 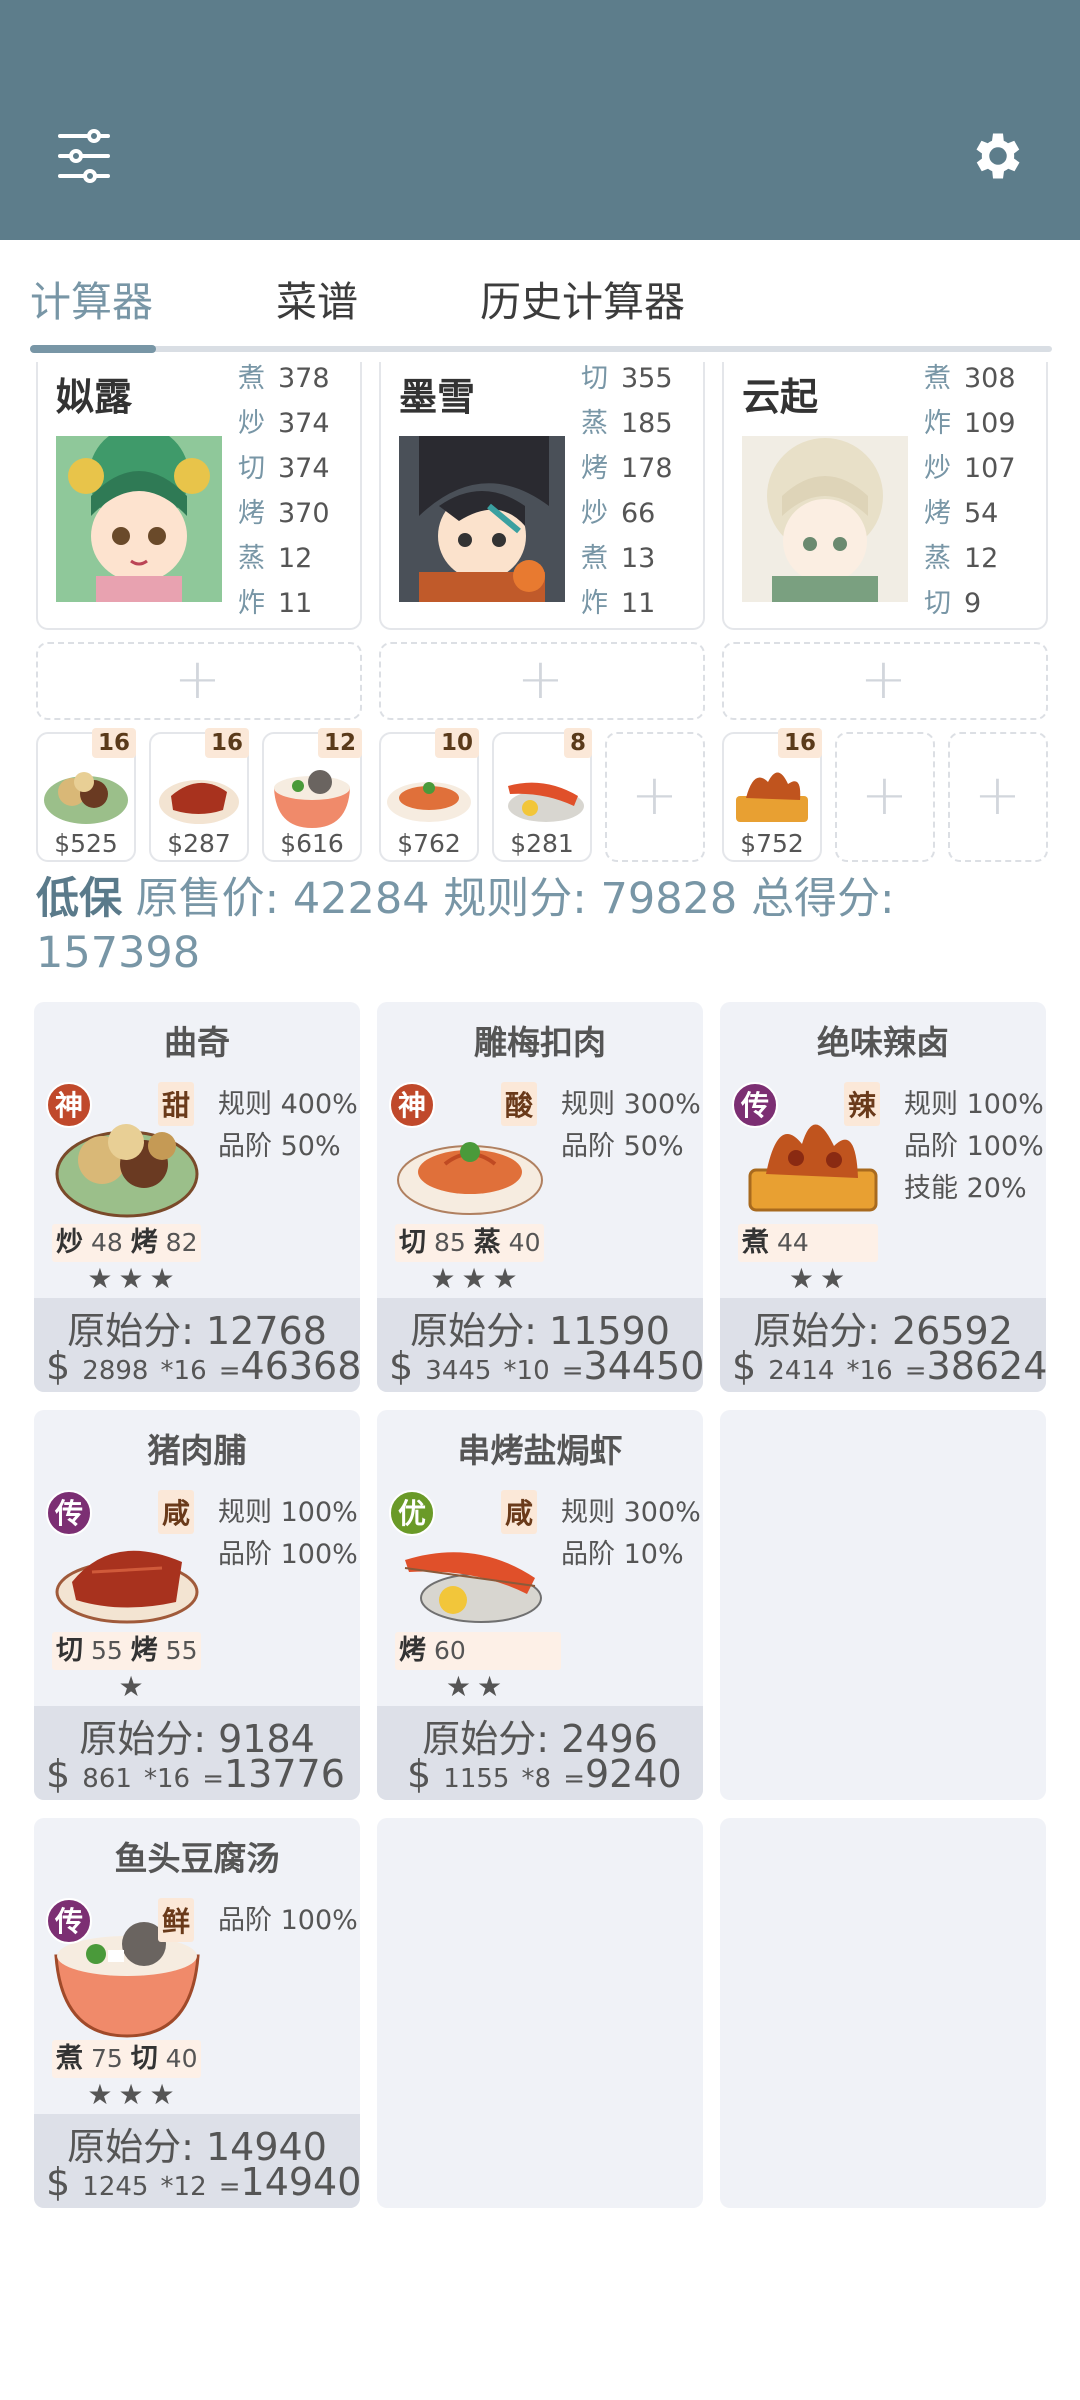 I want to click on price-calculation: $ 2414 *16 =38624, so click(x=890, y=1366).